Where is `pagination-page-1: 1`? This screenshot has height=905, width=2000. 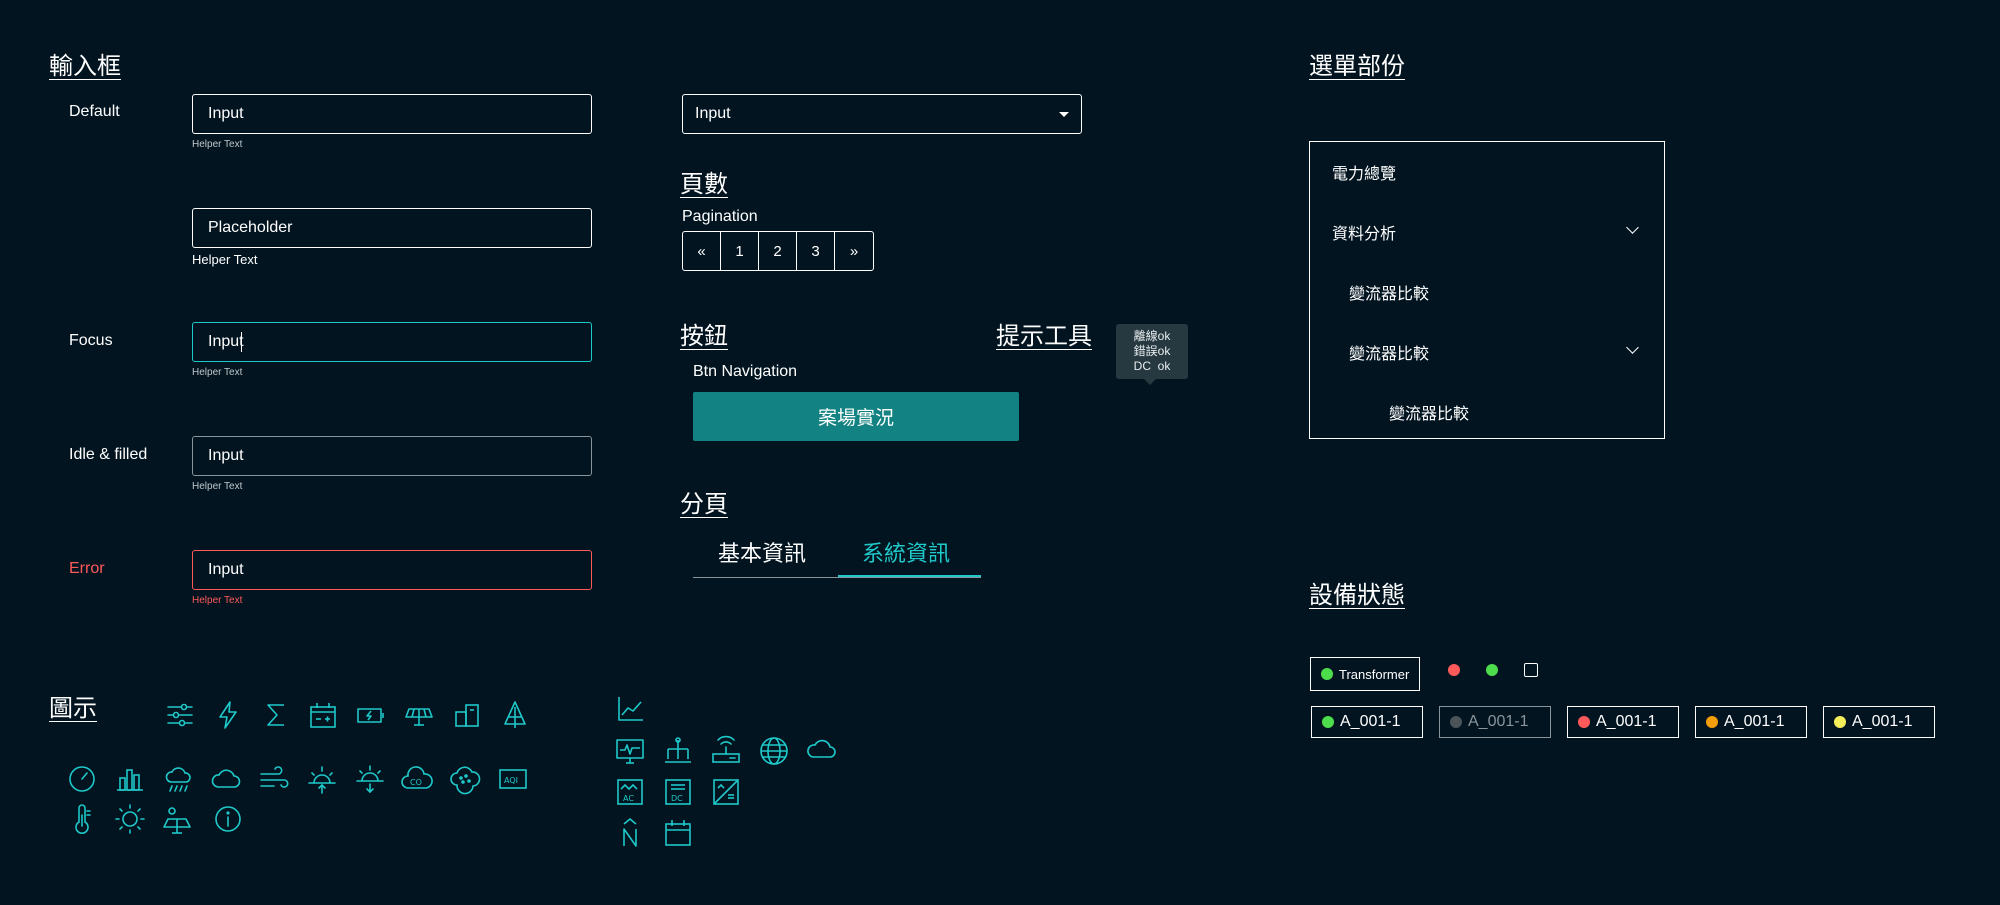
pagination-page-1: 1 is located at coordinates (740, 251).